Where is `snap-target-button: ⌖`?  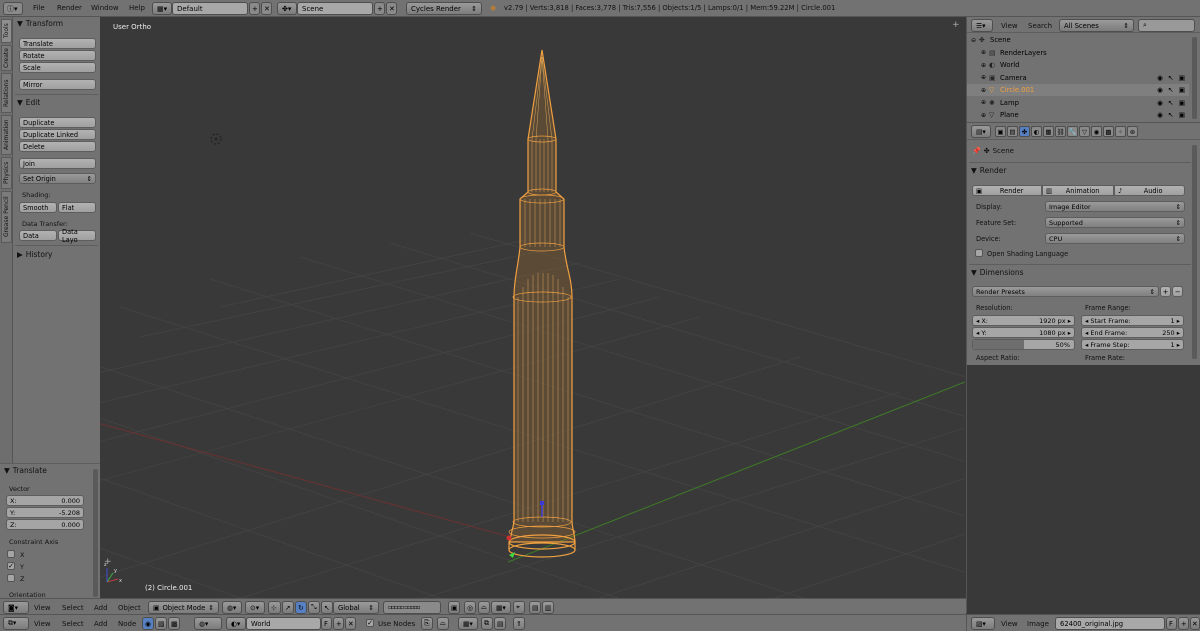 snap-target-button: ⌖ is located at coordinates (519, 607).